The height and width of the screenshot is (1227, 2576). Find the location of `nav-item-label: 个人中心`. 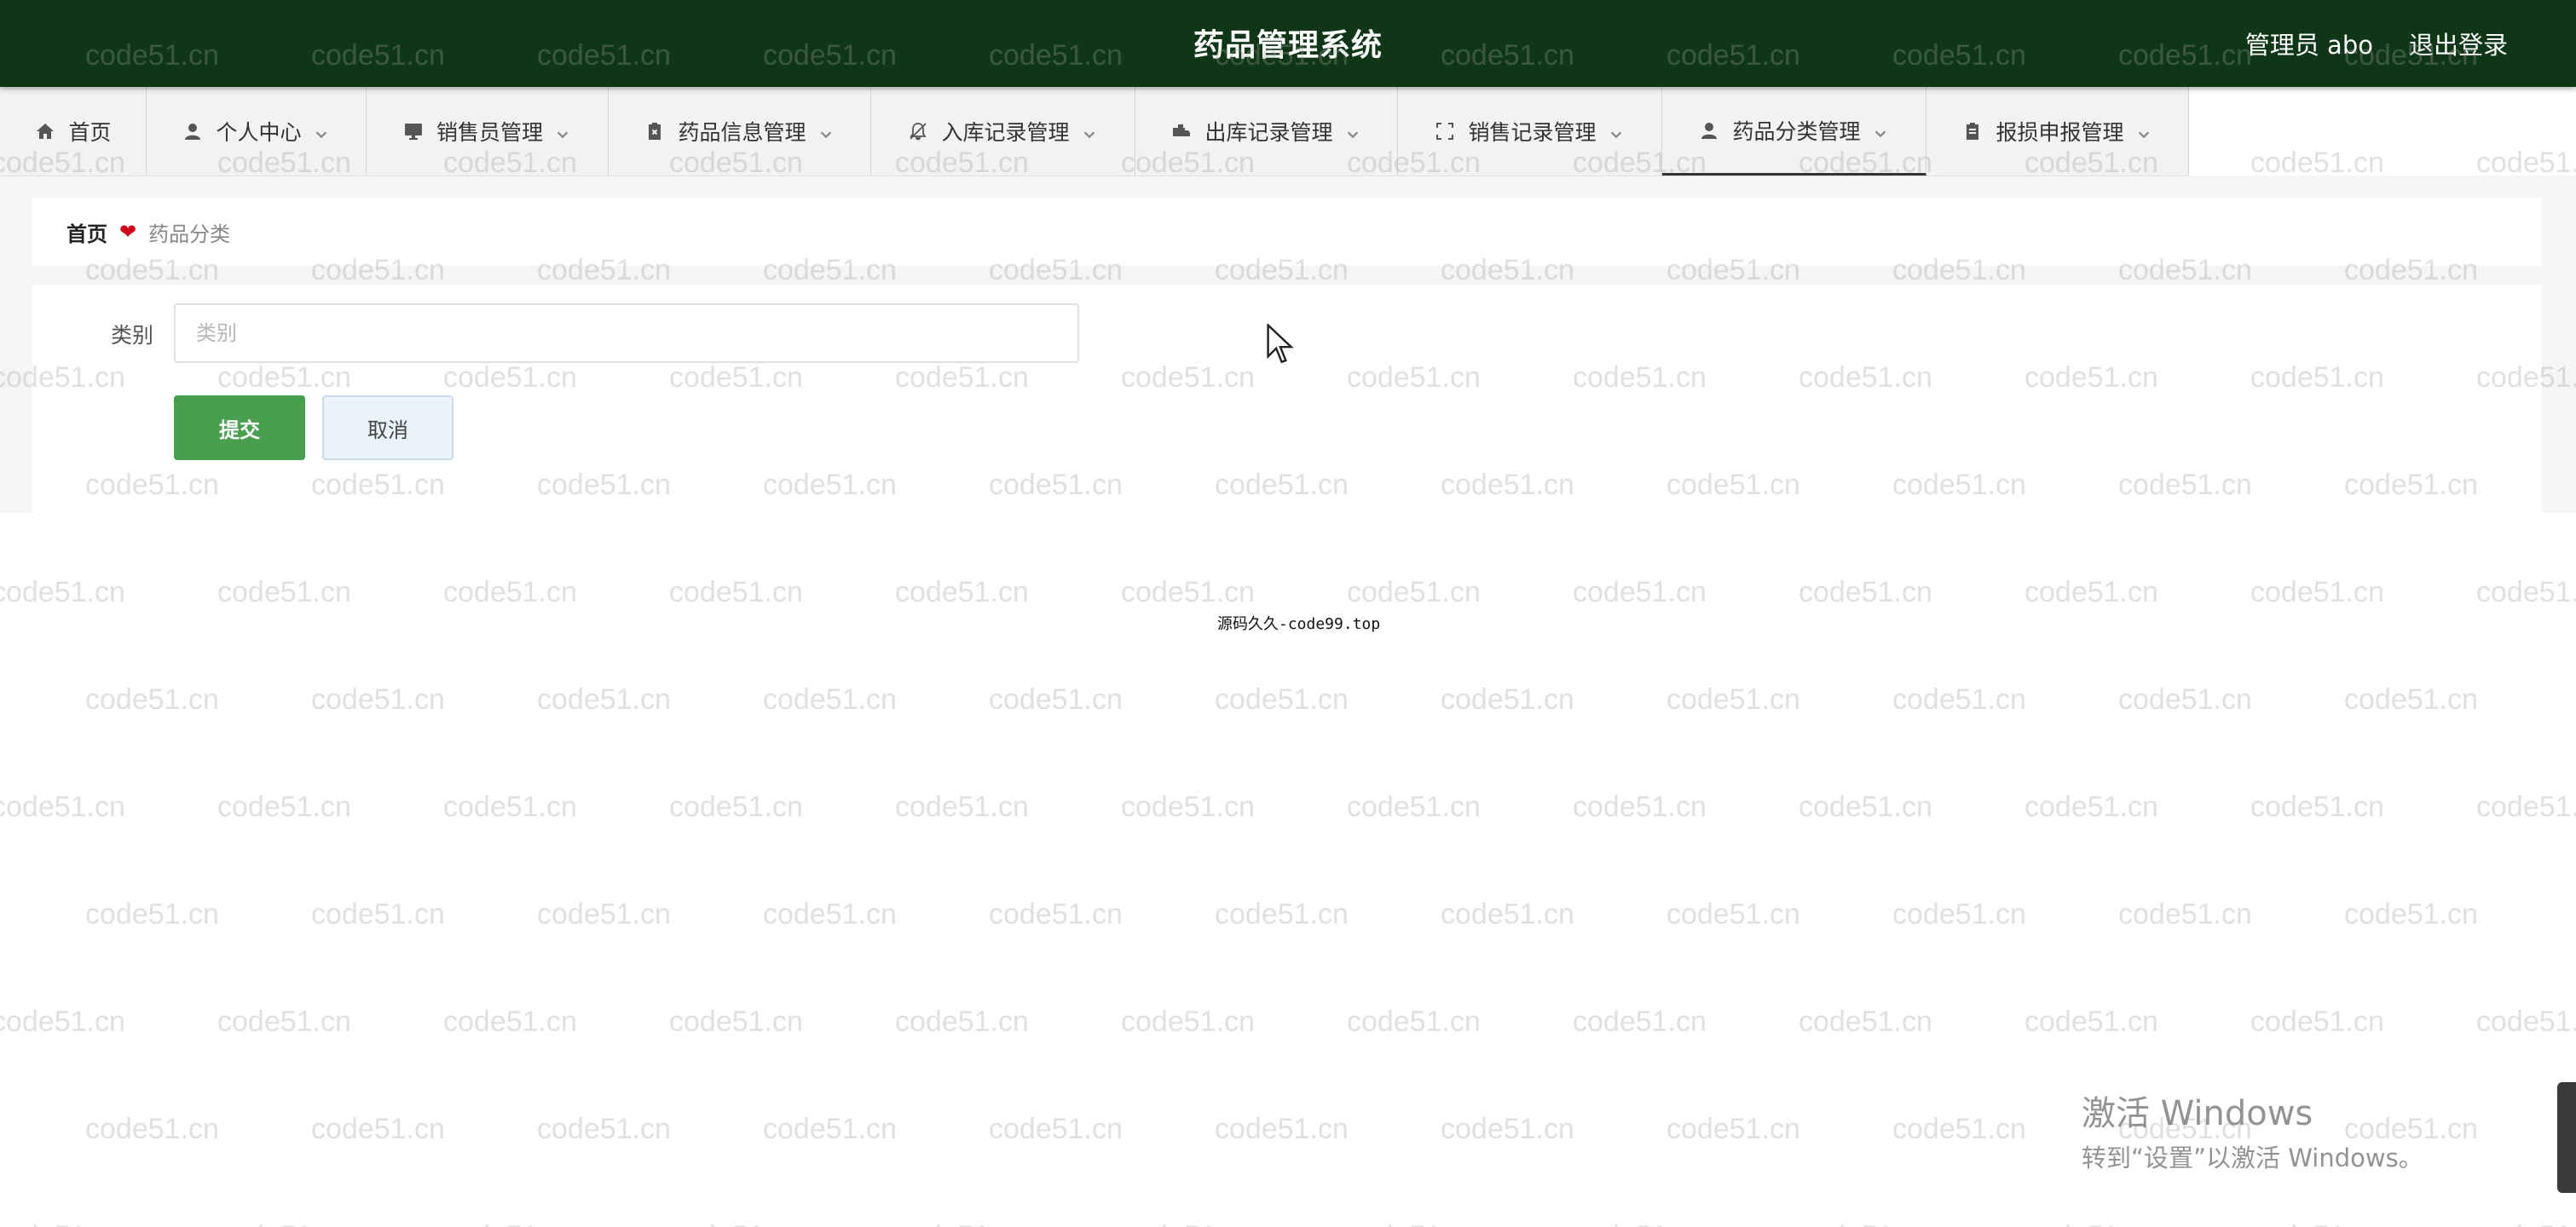

nav-item-label: 个人中心 is located at coordinates (259, 133).